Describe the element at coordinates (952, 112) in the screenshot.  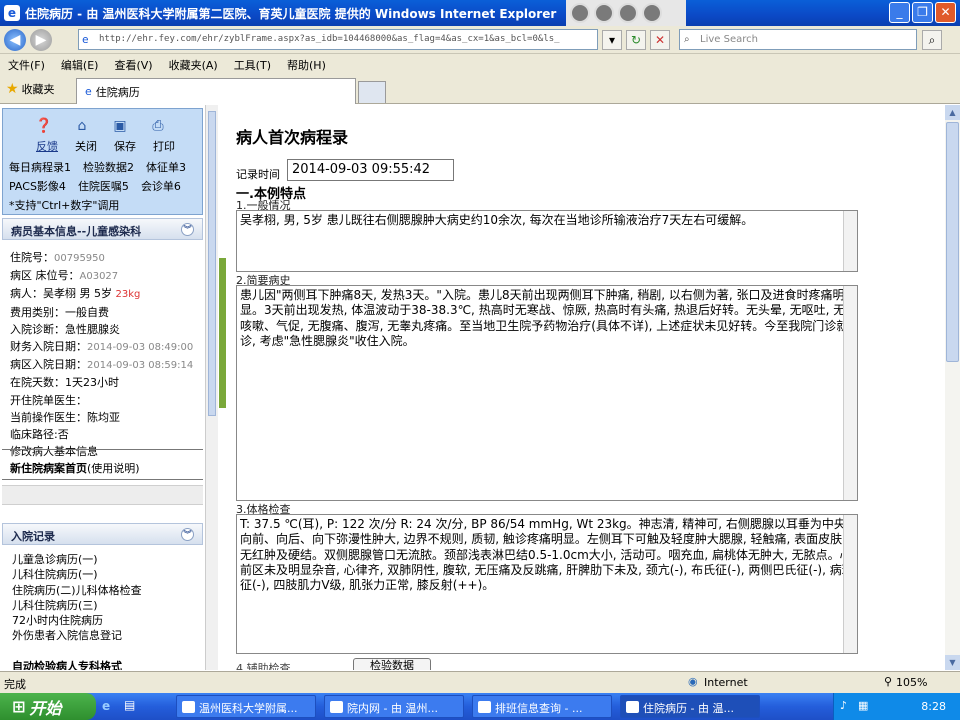
I see `scroll-up-icon: ▲` at that location.